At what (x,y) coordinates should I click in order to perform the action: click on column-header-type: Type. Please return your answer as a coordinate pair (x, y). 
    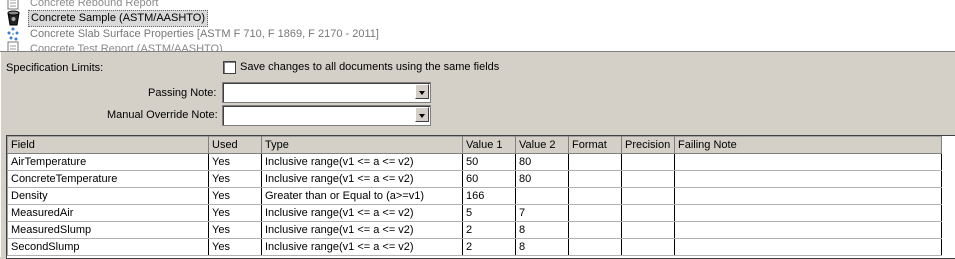
    Looking at the image, I should click on (362, 145).